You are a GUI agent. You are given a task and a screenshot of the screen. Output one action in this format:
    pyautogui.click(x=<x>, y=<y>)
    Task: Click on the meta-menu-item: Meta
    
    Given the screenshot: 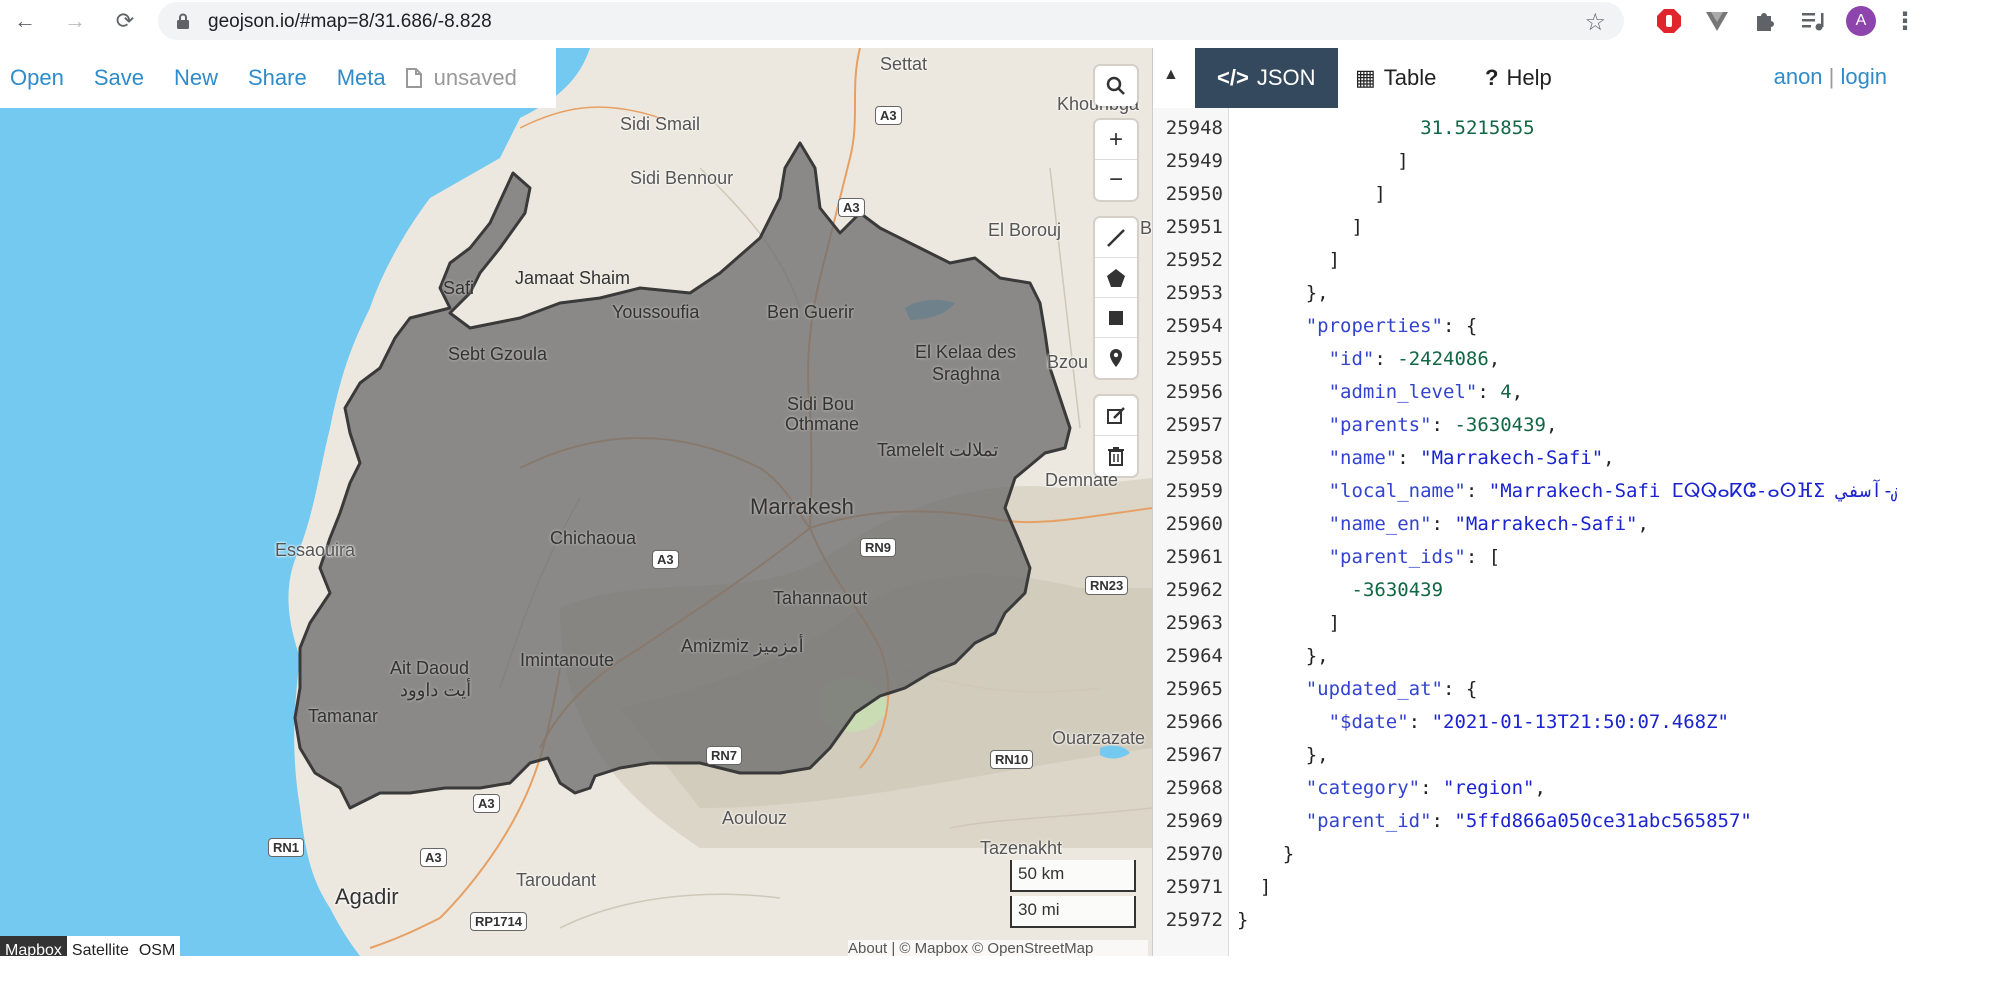 What is the action you would take?
    pyautogui.click(x=361, y=78)
    